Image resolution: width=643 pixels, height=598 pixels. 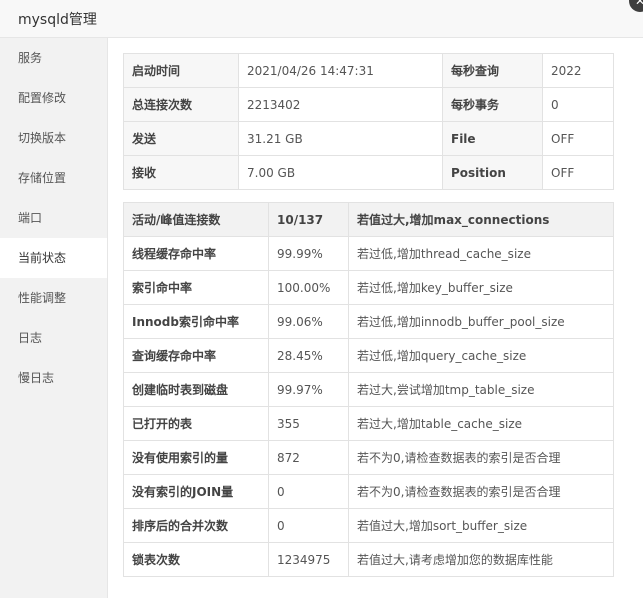 I want to click on window-title: mysqld管理, so click(x=57, y=20).